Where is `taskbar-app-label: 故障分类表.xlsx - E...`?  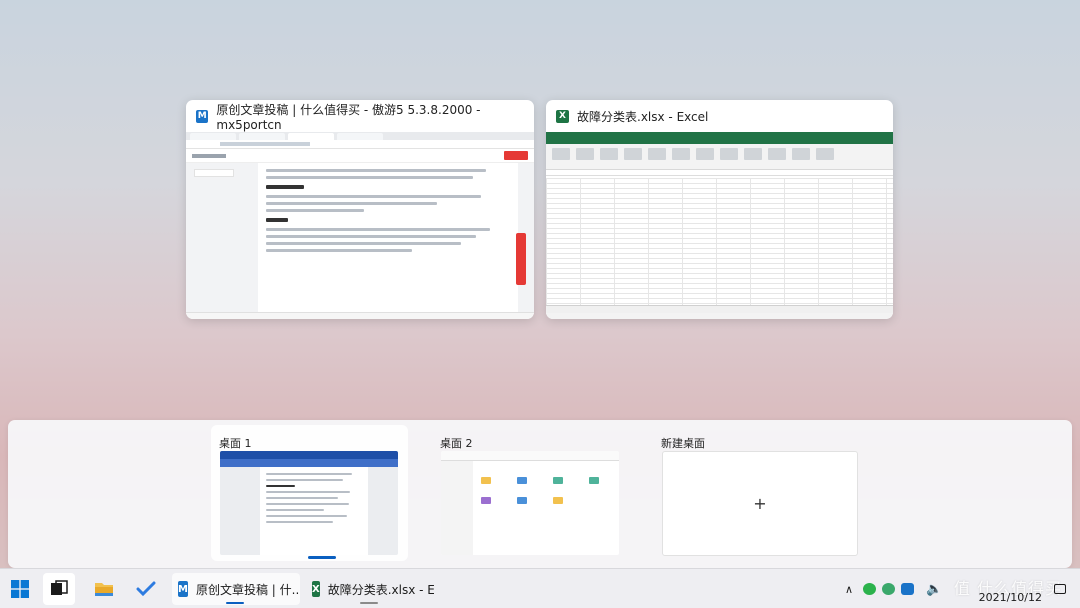 taskbar-app-label: 故障分类表.xlsx - E... is located at coordinates (380, 589).